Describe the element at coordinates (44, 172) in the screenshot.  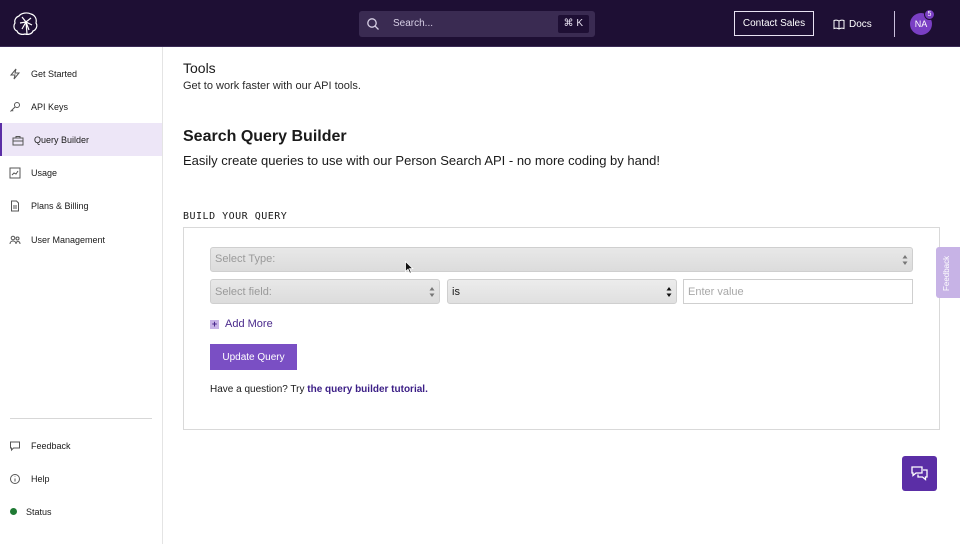
I see `sidebar-item-label: Usage` at that location.